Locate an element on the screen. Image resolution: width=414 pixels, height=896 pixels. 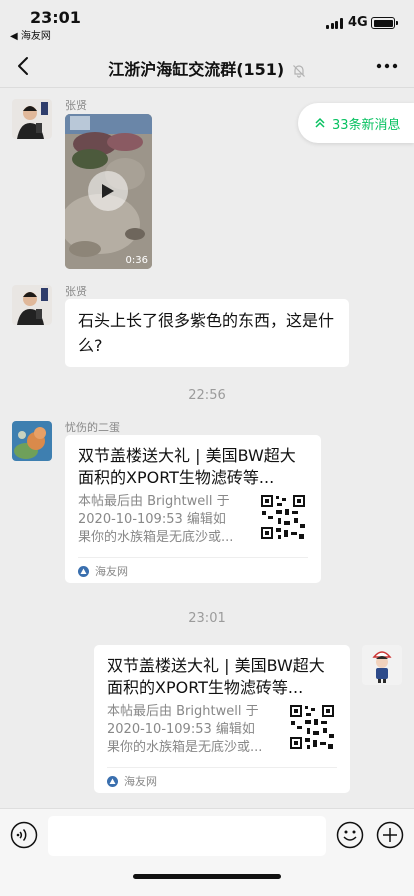
new-messages-badge: 33条新消息 is located at coordinates (356, 123).